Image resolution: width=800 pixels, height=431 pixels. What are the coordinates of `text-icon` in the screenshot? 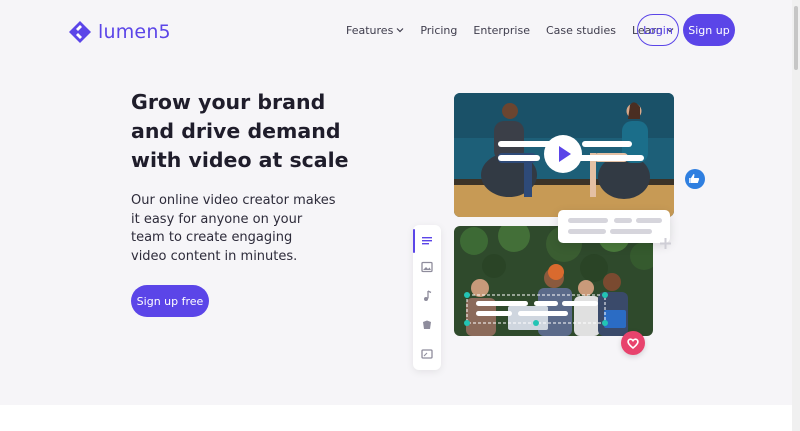 It's located at (427, 241).